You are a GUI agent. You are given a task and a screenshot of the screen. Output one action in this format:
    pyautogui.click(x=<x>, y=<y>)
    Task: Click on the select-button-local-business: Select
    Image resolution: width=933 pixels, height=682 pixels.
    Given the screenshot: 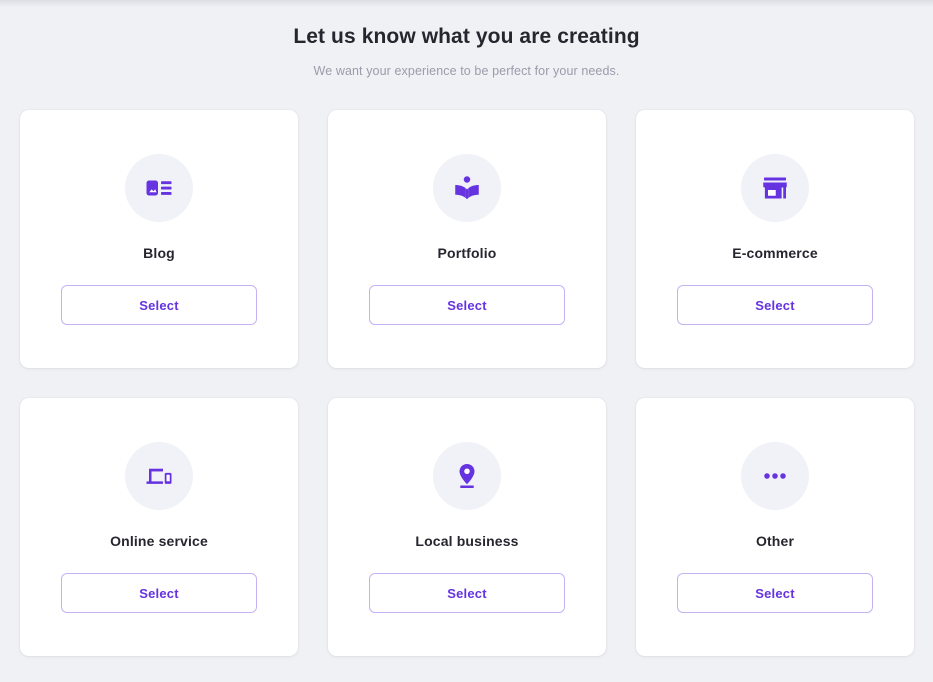 What is the action you would take?
    pyautogui.click(x=467, y=593)
    